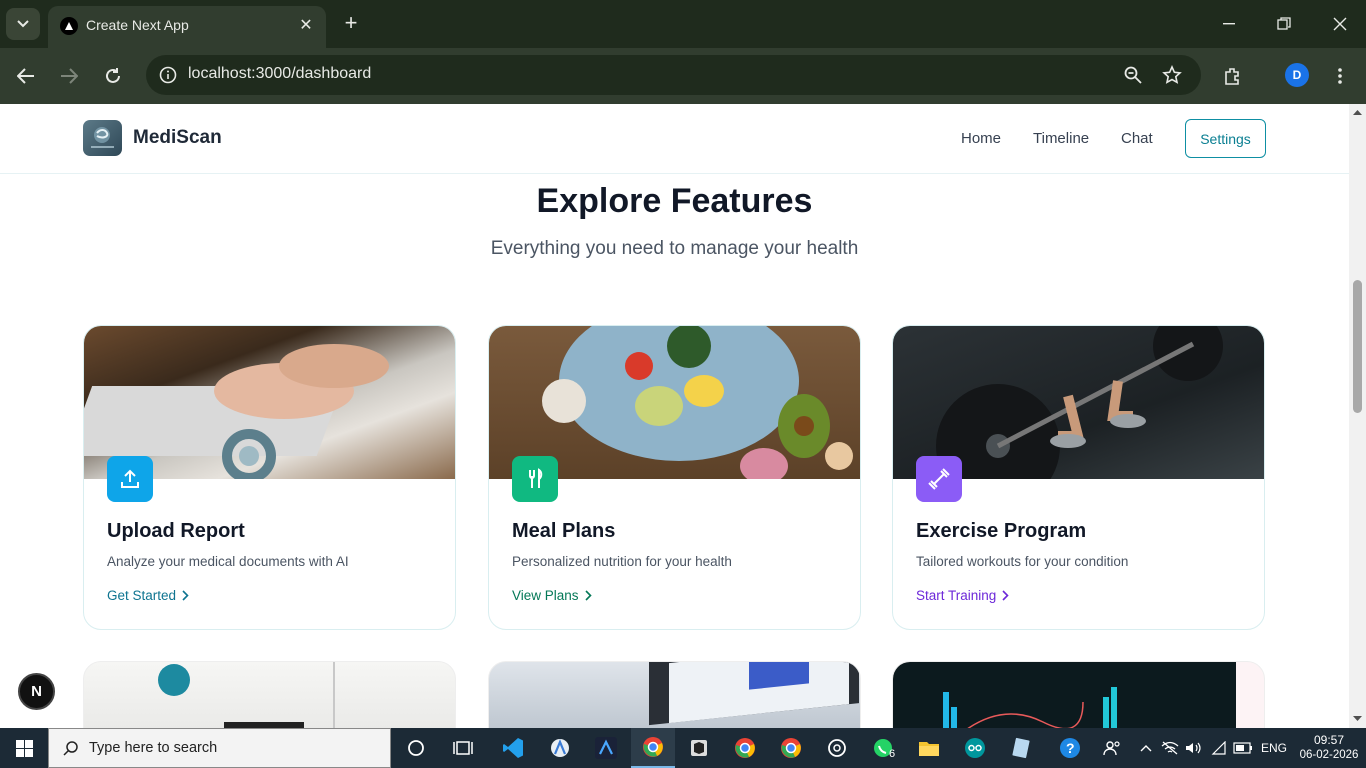  I want to click on view-plans-link: View Plans, so click(552, 595).